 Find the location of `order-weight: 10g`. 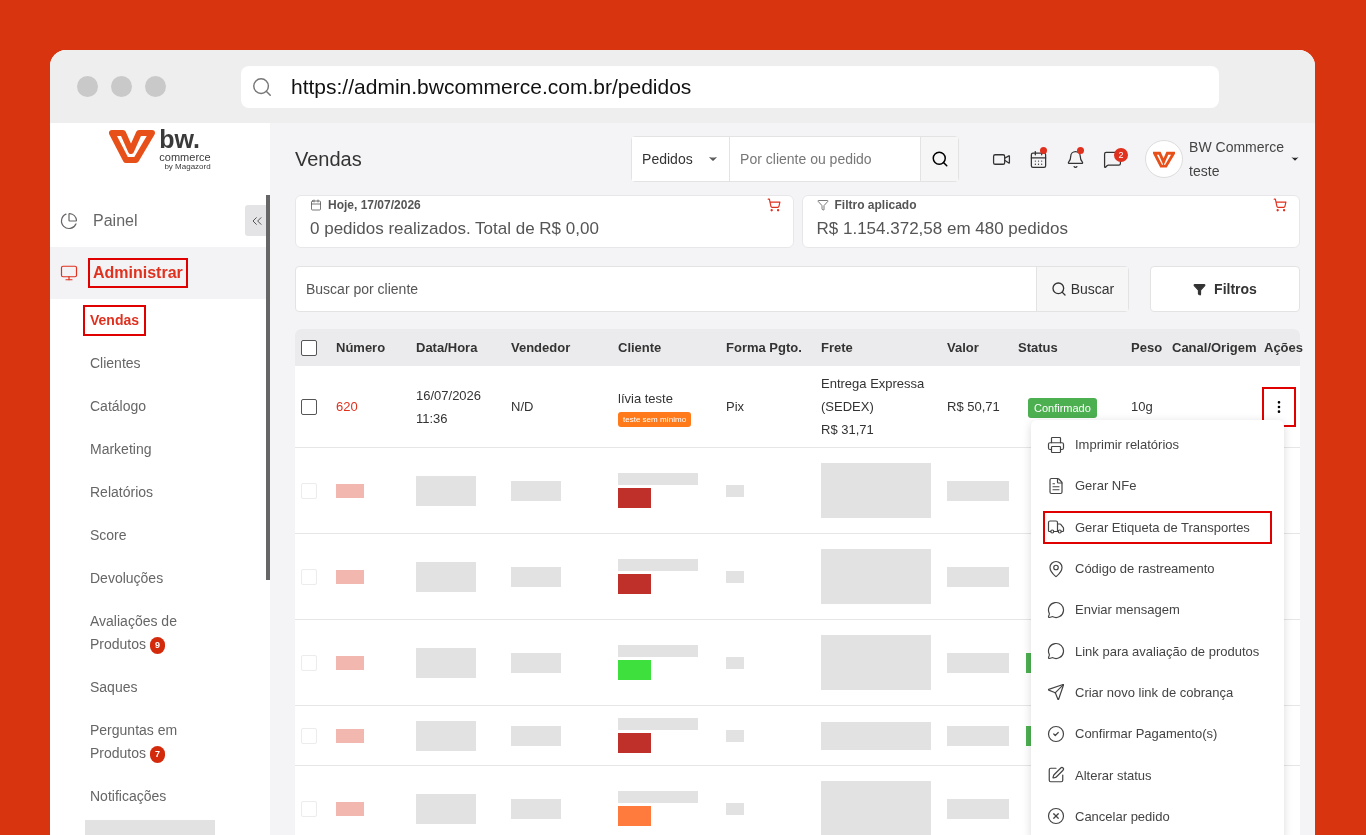

order-weight: 10g is located at coordinates (1142, 407).